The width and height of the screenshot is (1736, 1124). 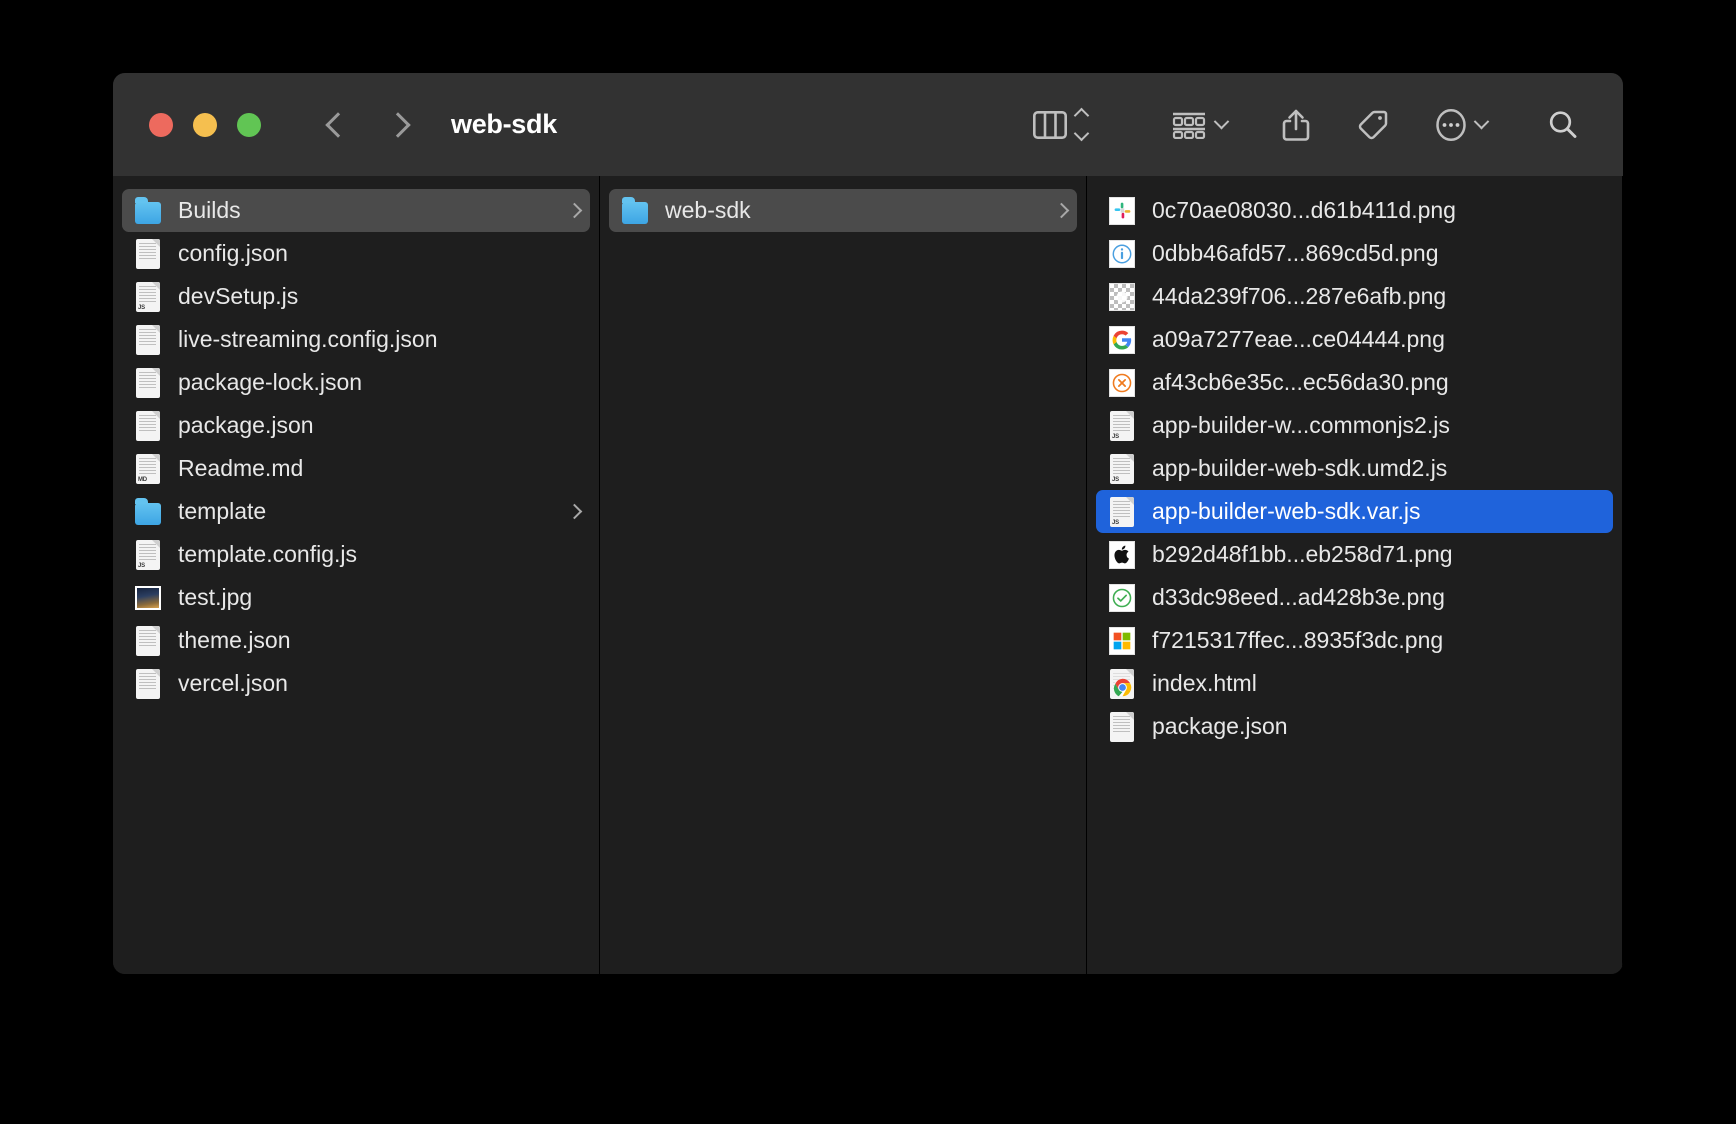 I want to click on transparent-thumbnail-icon, so click(x=1122, y=297).